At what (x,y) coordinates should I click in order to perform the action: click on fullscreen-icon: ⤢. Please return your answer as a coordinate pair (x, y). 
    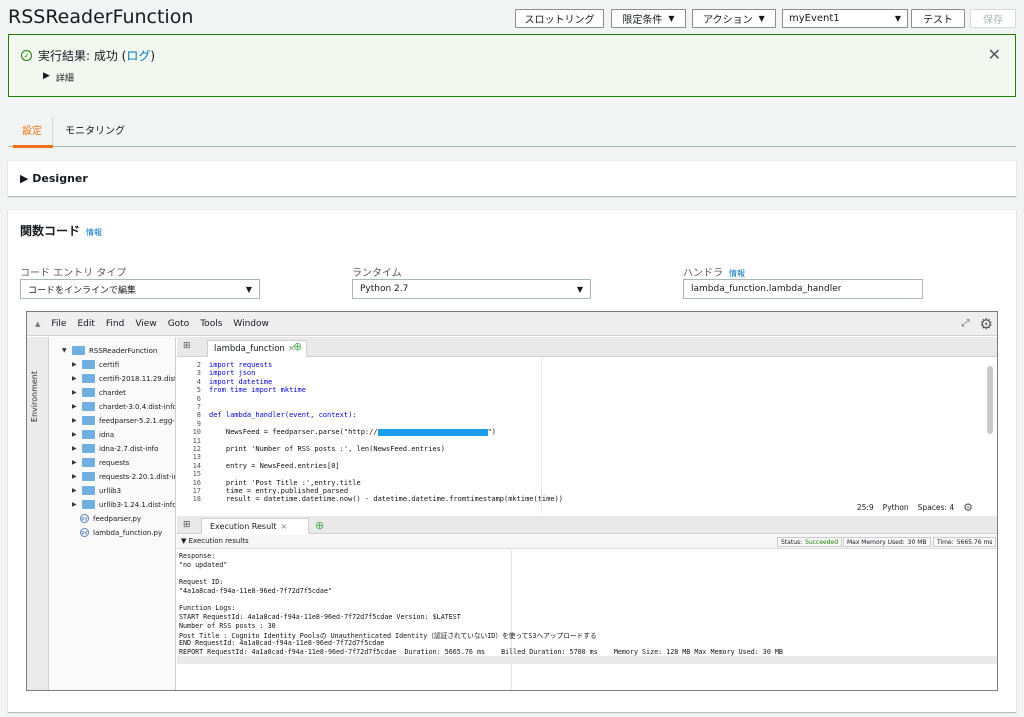
    Looking at the image, I should click on (966, 323).